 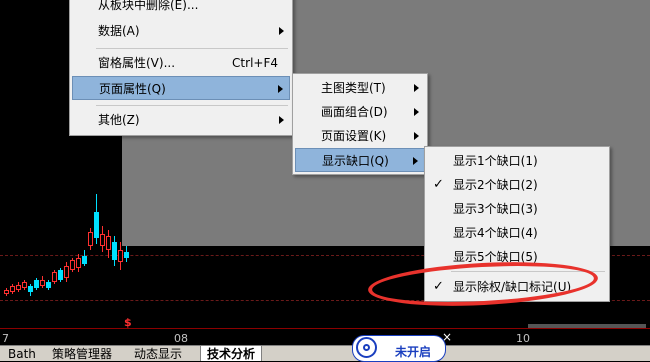 What do you see at coordinates (82, 353) in the screenshot?
I see `tab-strategy-manager: 策略管理器` at bounding box center [82, 353].